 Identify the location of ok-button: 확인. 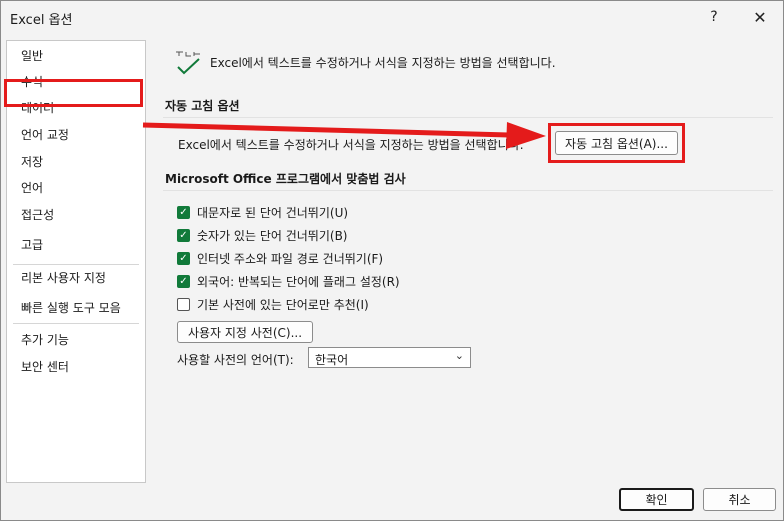
(656, 499).